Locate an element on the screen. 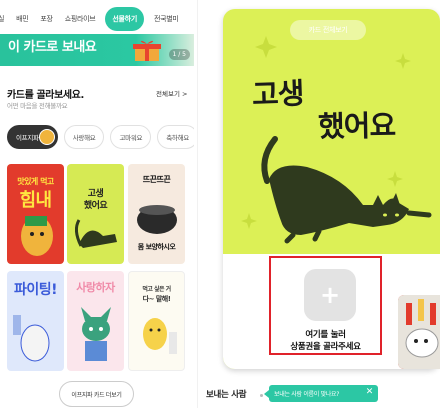 The height and width of the screenshot is (408, 440). chip-ifjipa: 이프지파 is located at coordinates (32, 137).